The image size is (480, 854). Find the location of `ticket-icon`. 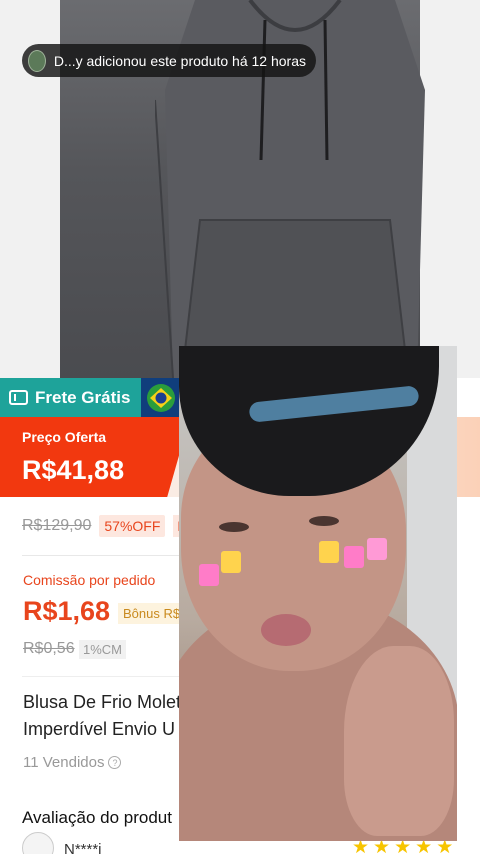

ticket-icon is located at coordinates (18, 397).